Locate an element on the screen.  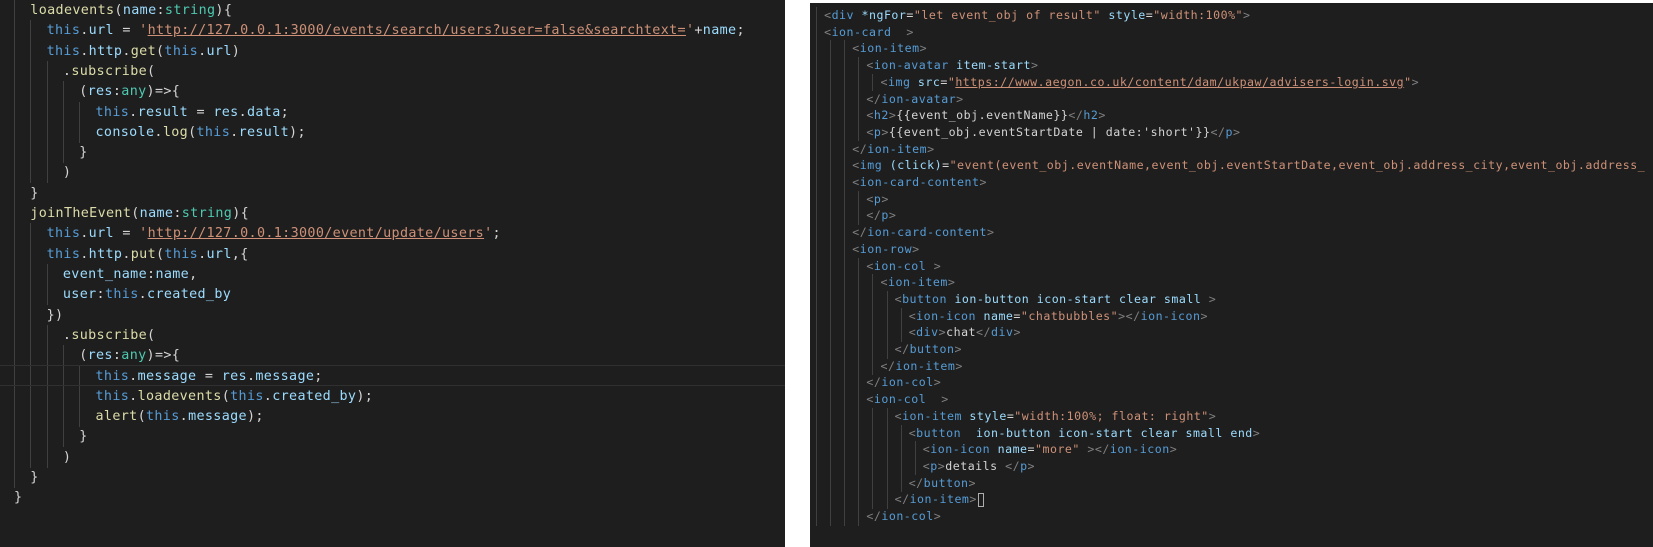
code-token: )=>{ is located at coordinates (163, 92).